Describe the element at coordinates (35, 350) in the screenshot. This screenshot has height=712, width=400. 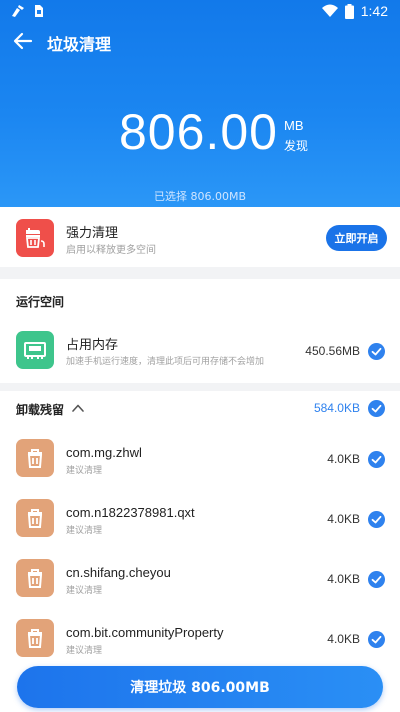
I see `memory-icon` at that location.